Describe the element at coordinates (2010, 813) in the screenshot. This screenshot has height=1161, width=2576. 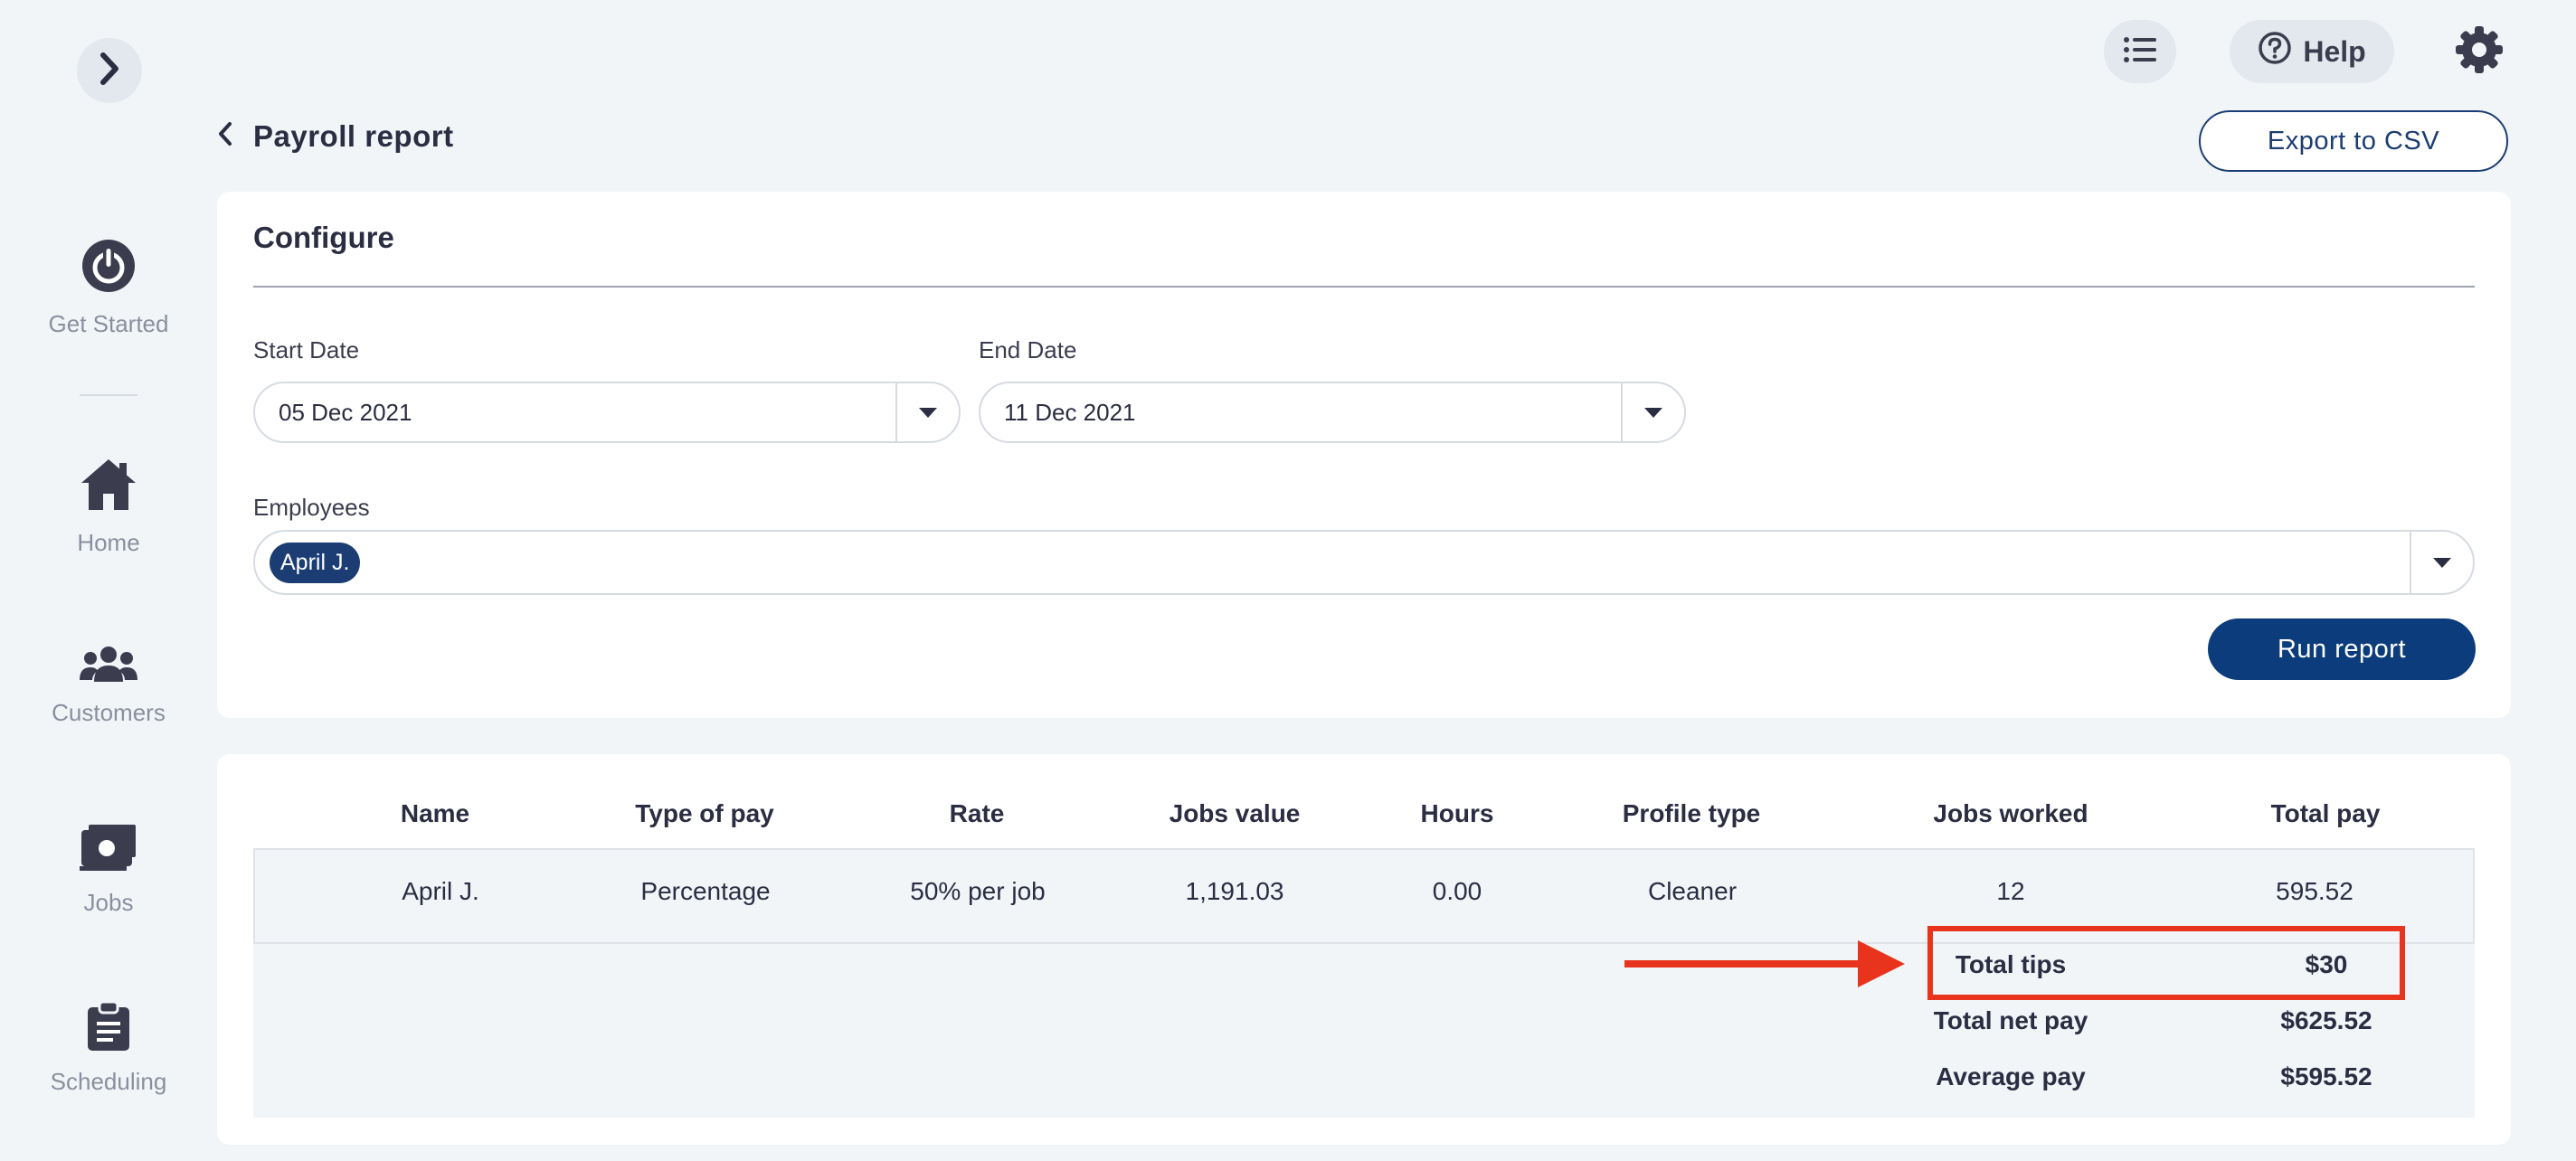
I see `column-header-jobs-worked: Jobs worked` at that location.